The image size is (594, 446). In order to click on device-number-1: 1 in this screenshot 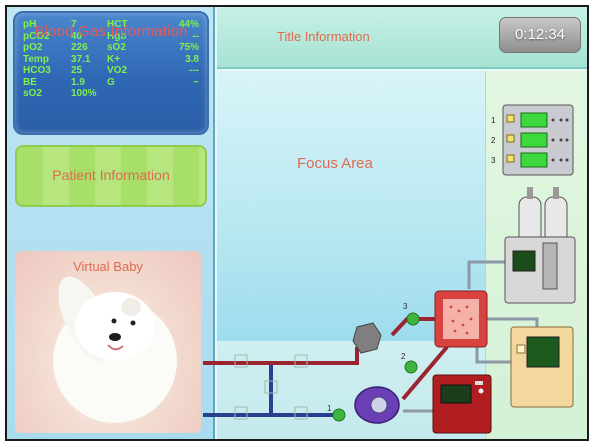, I will do `click(493, 120)`.